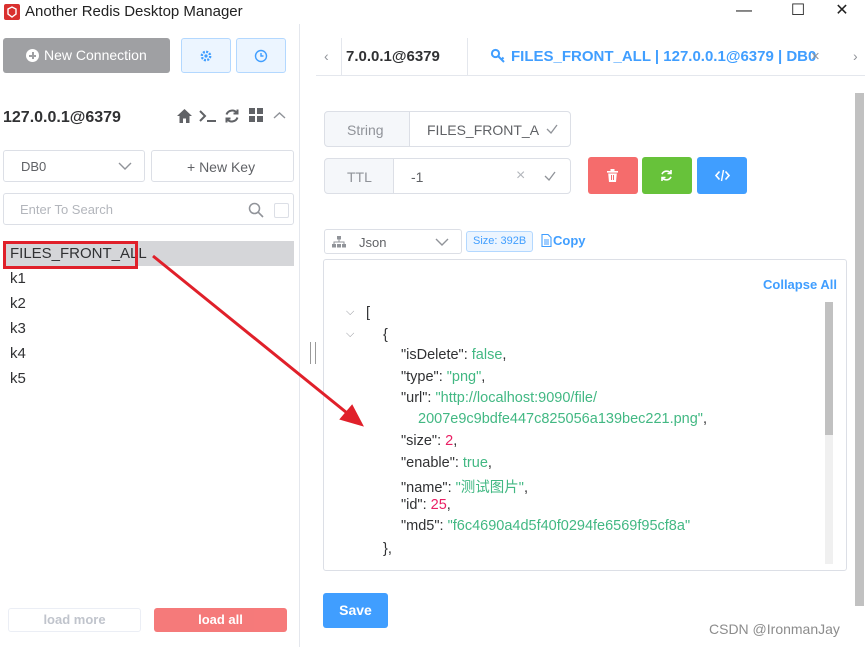 The image size is (865, 647). What do you see at coordinates (429, 441) in the screenshot?
I see `json-line: "size": 2,` at bounding box center [429, 441].